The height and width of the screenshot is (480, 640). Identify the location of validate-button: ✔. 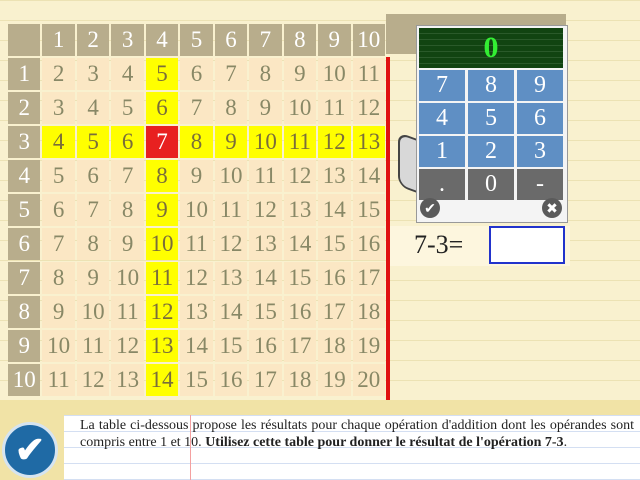
(30, 450).